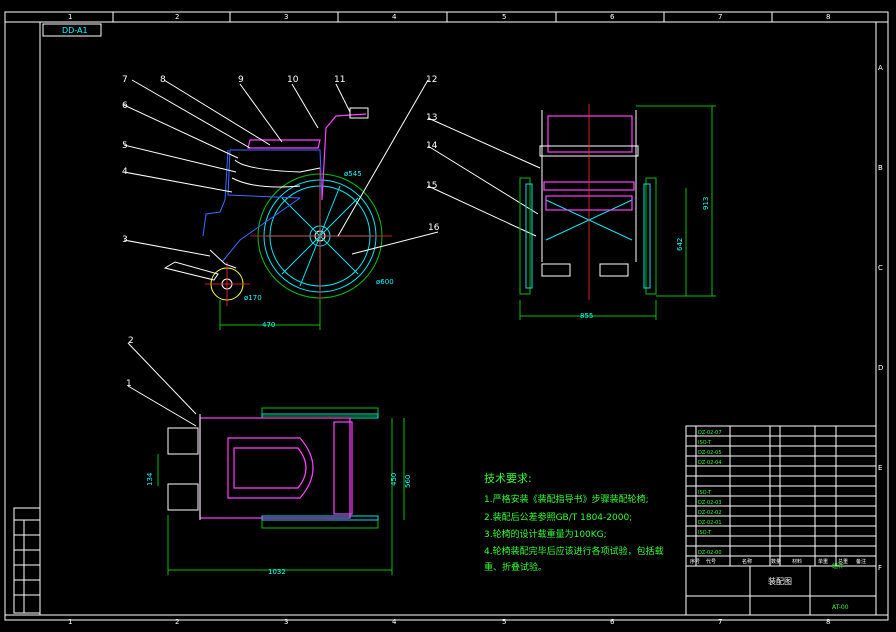  I want to click on bom-code: DZ-02-00, so click(710, 553).